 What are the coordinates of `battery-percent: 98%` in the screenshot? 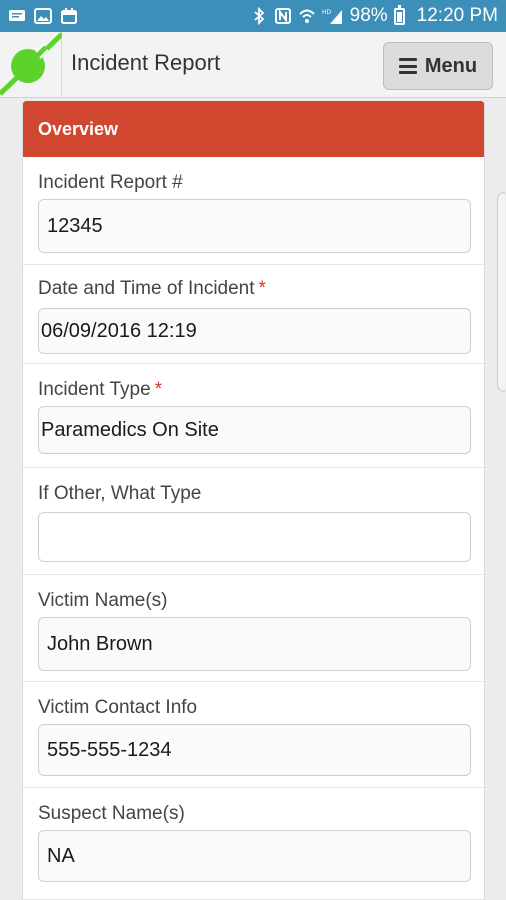 It's located at (368, 15).